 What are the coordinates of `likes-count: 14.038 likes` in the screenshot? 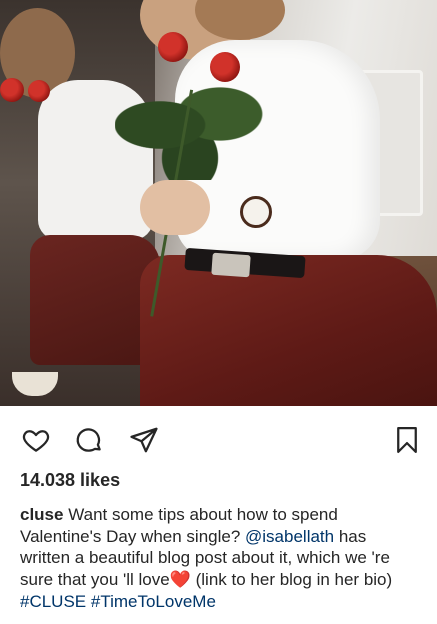 It's located at (70, 480).